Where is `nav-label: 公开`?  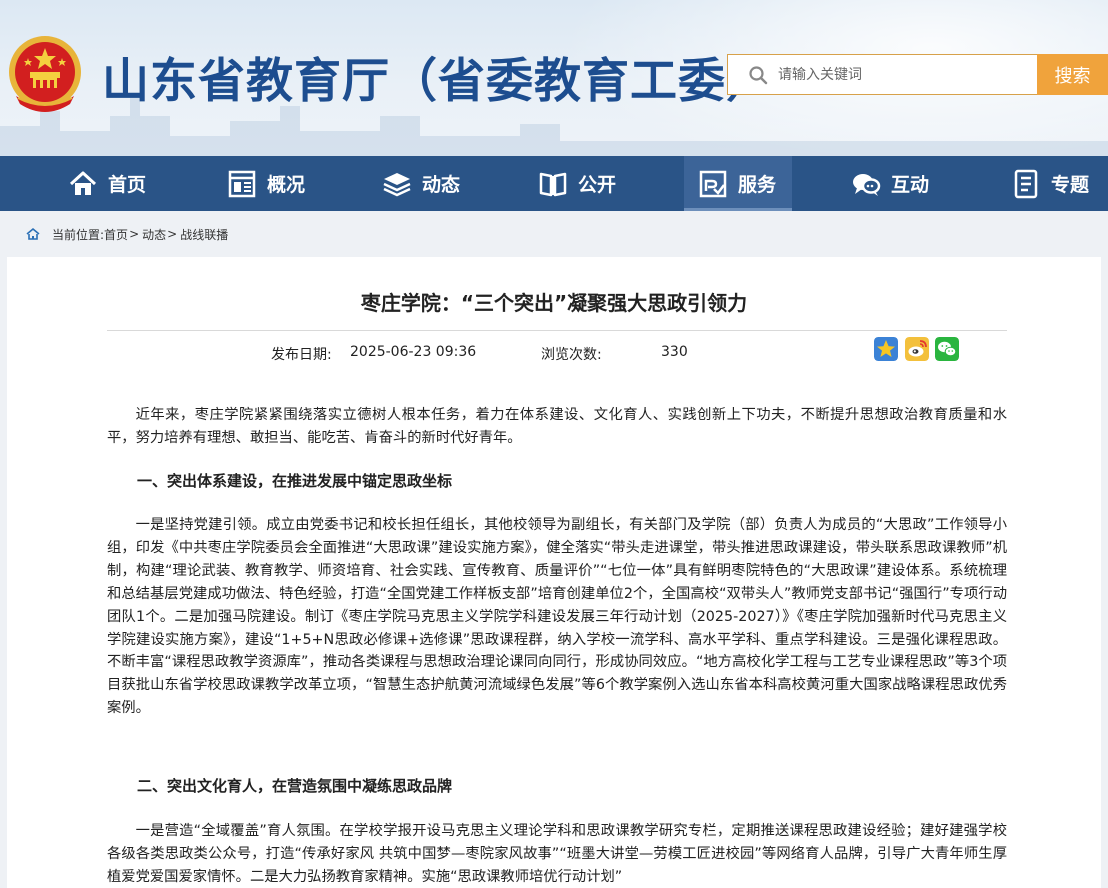
nav-label: 公开 is located at coordinates (597, 185).